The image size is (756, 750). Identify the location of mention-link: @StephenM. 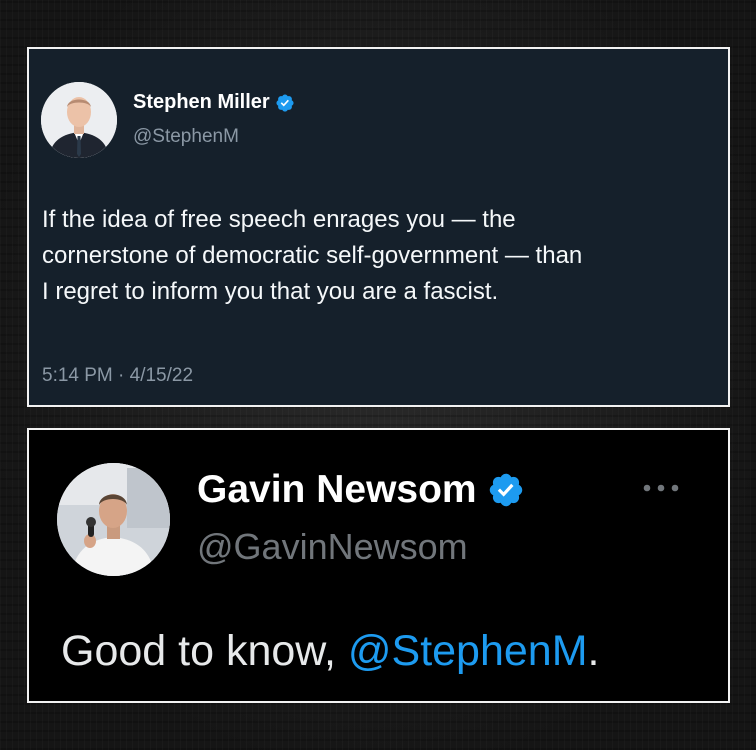
(468, 651).